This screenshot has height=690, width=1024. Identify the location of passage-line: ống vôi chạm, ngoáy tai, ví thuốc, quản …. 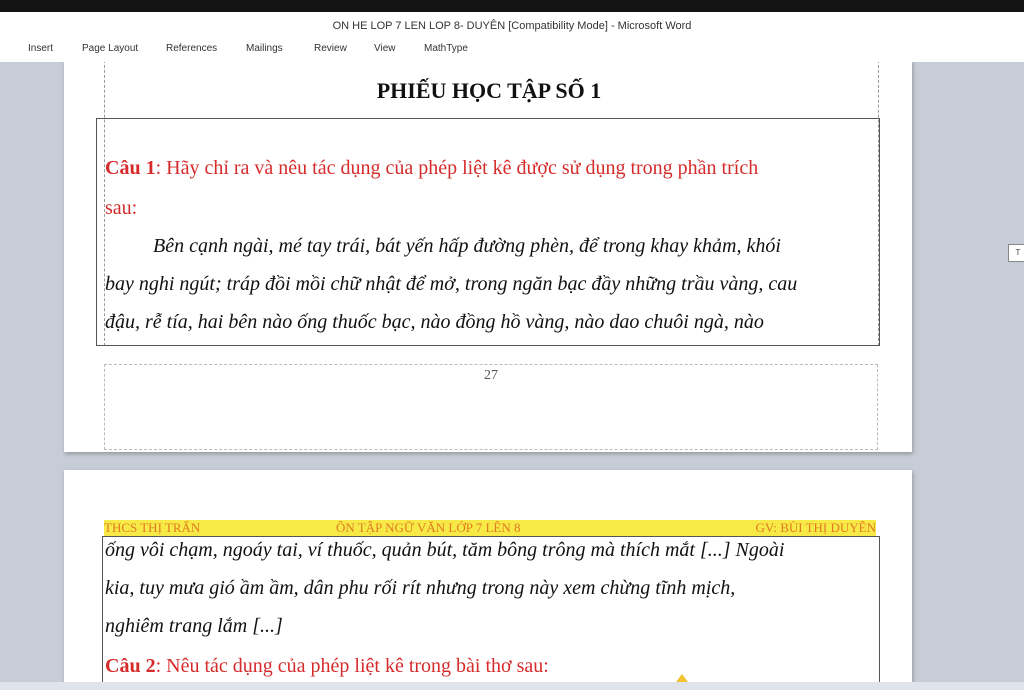
(445, 550).